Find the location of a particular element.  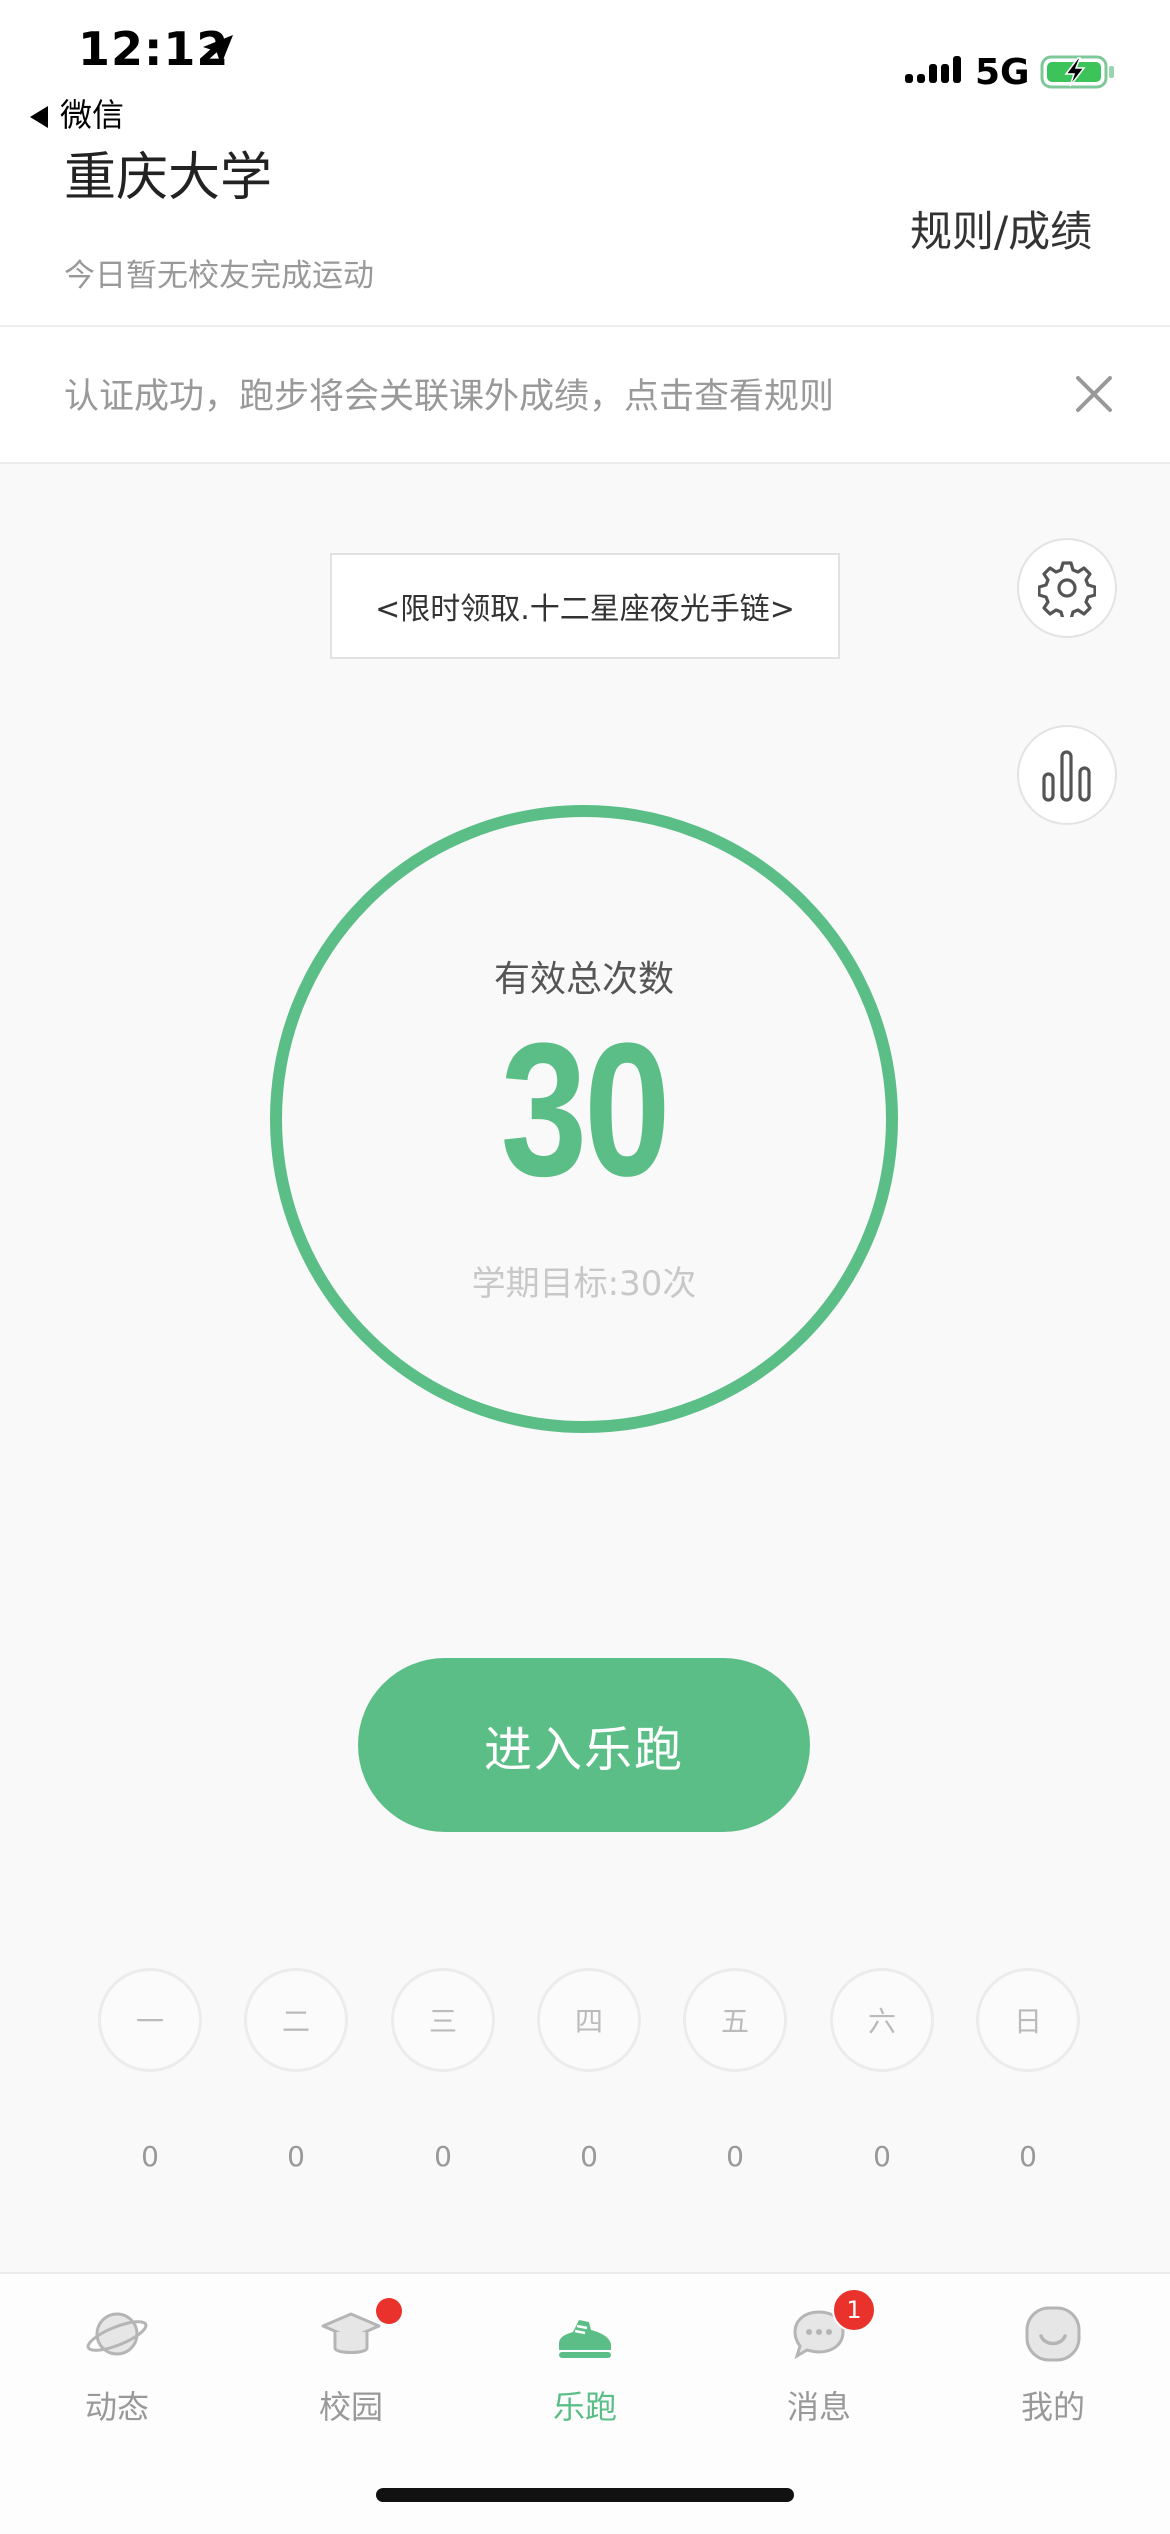

weekday-mon: 一 is located at coordinates (150, 2020).